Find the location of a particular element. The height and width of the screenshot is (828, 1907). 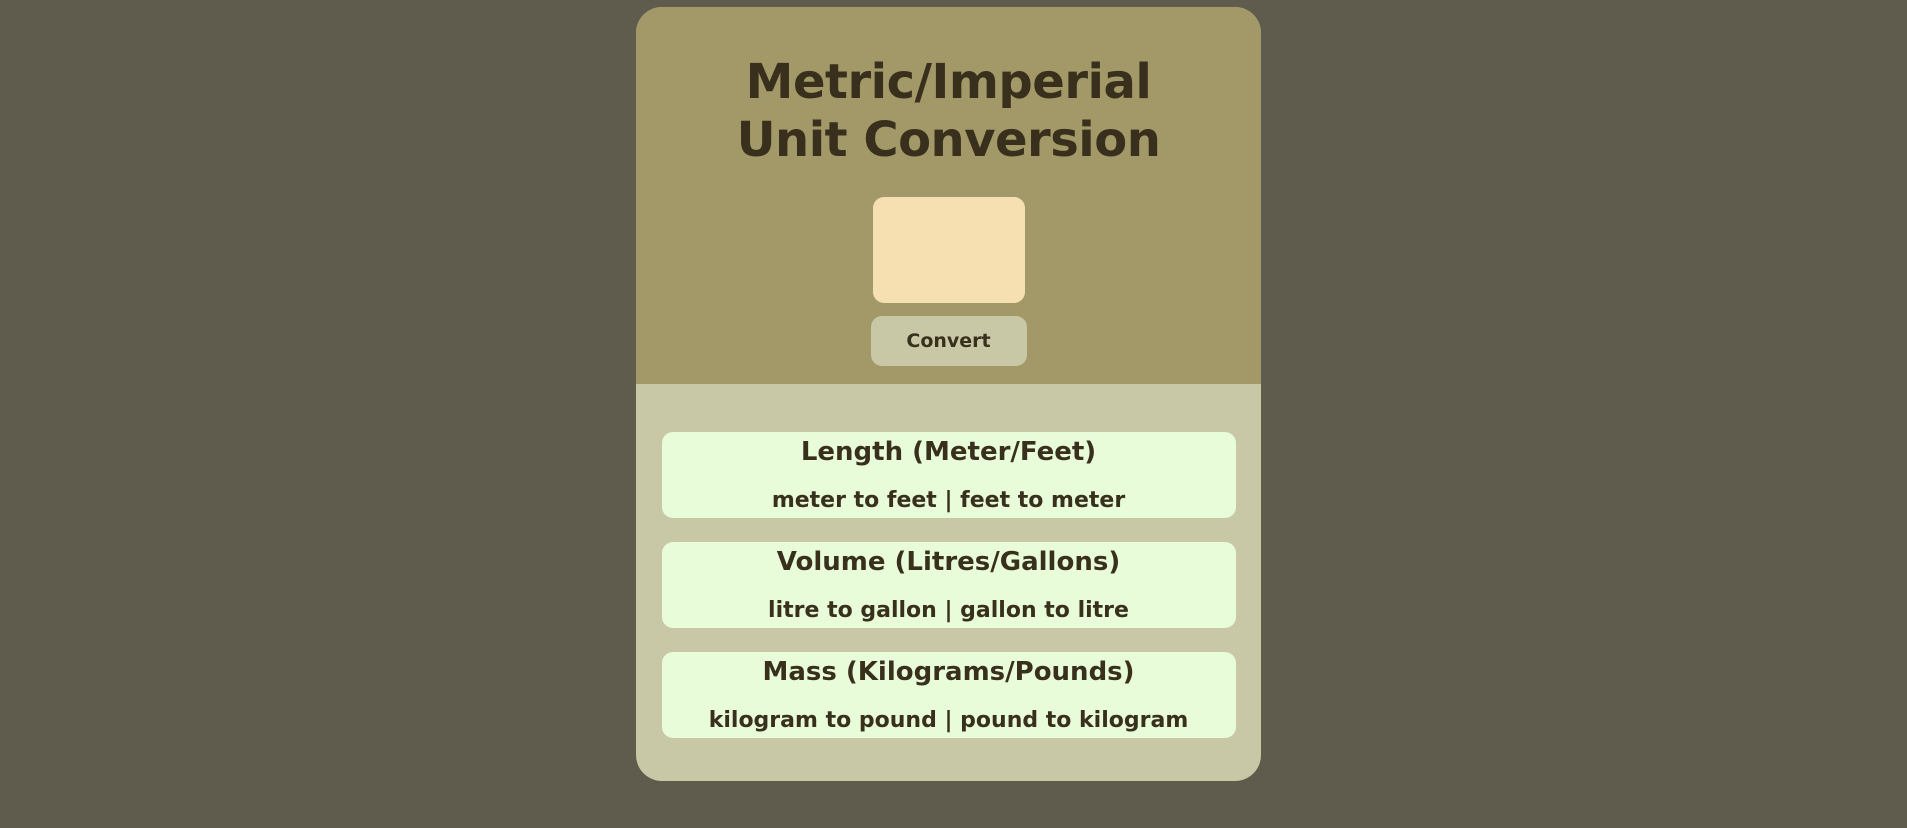

length-result-title: Length (Meter/Feet) is located at coordinates (948, 452).